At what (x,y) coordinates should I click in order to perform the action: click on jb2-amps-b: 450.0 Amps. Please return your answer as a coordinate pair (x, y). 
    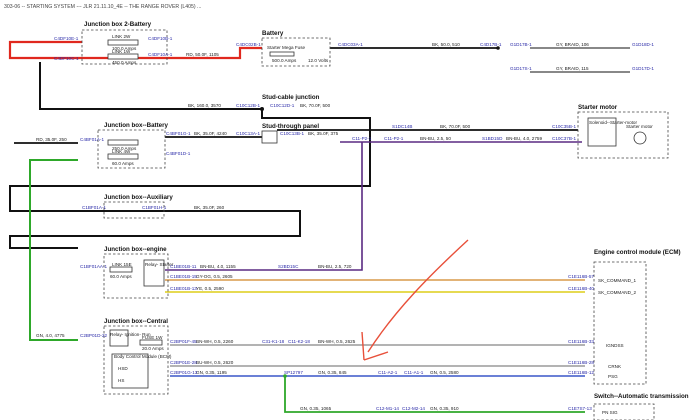
    Looking at the image, I should click on (124, 62).